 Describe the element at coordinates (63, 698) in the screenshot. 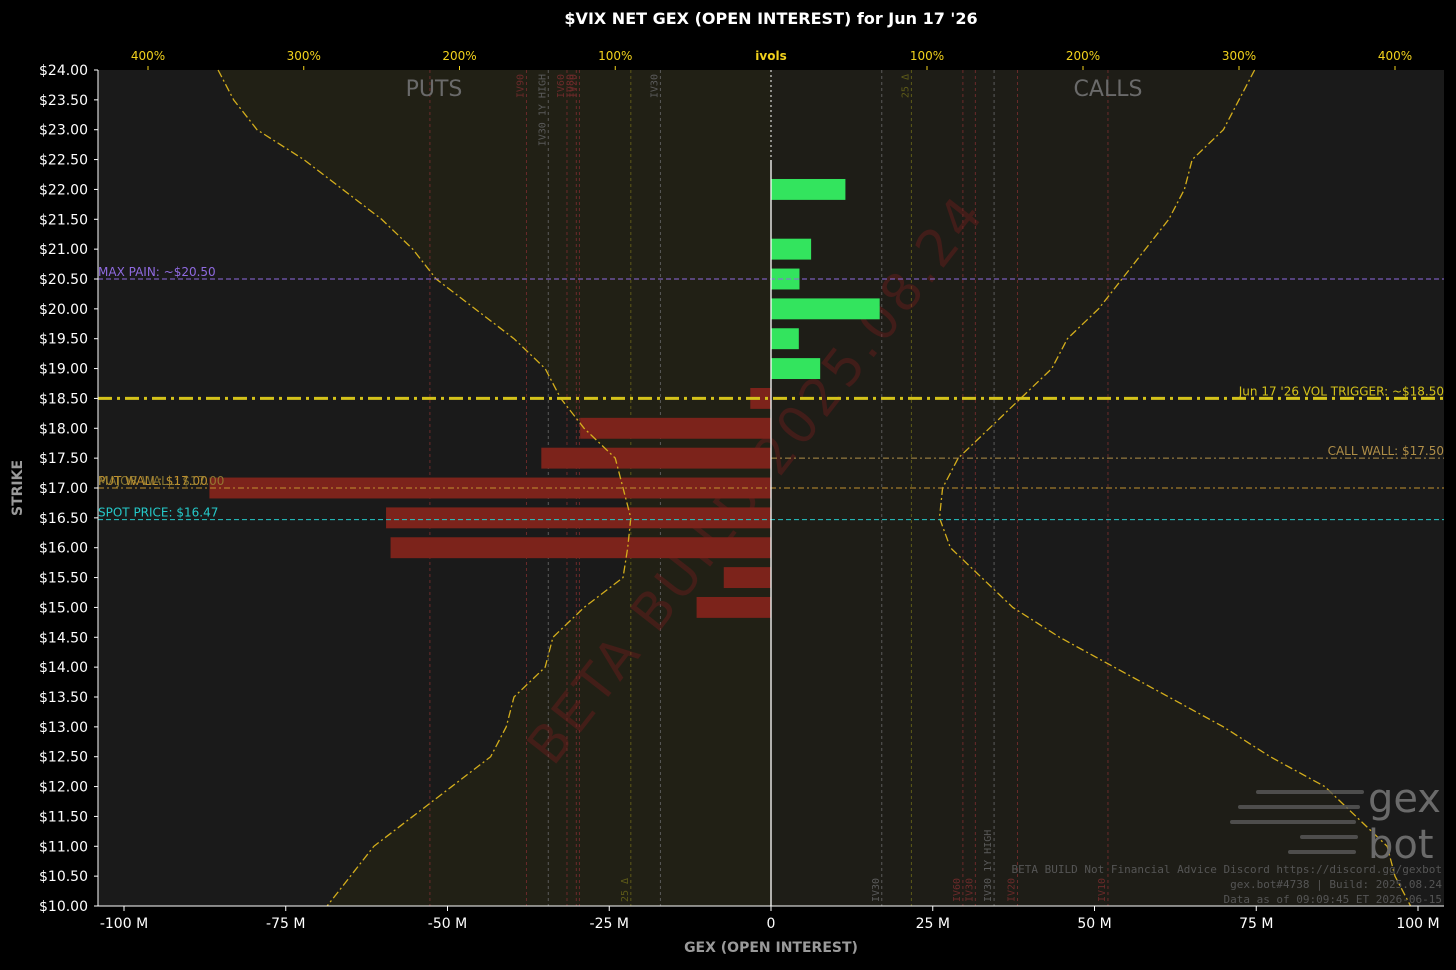

I see `y-tick-label: $13.50` at that location.